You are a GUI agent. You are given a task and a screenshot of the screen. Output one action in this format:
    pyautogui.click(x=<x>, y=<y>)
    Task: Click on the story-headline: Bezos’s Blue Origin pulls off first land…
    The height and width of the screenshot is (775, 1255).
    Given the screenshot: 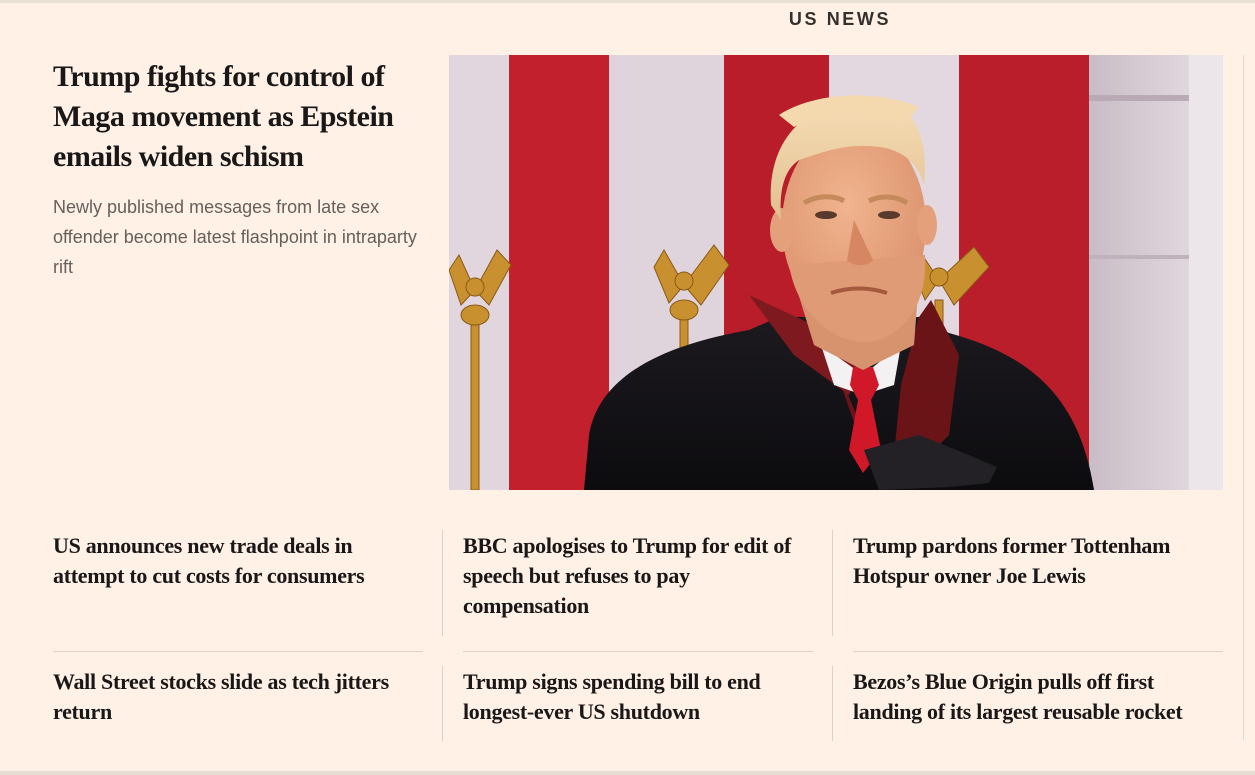 What is the action you would take?
    pyautogui.click(x=1038, y=697)
    